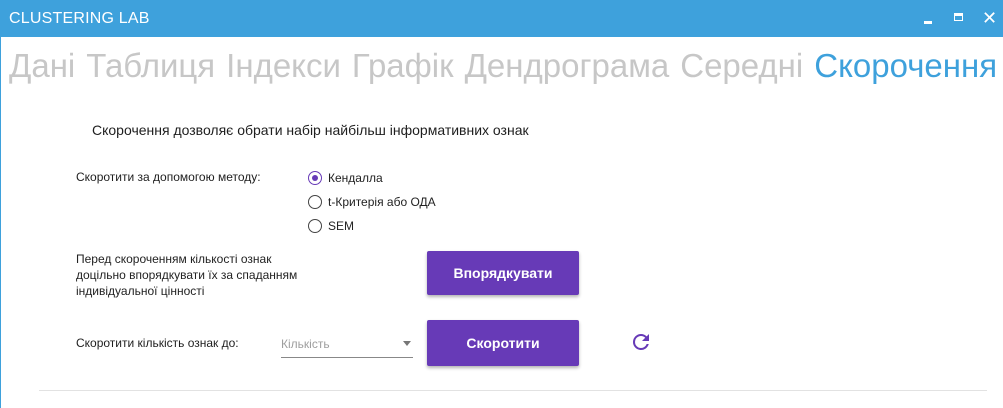  Describe the element at coordinates (567, 66) in the screenshot. I see `tab-dendrogram: Дендрограма` at that location.